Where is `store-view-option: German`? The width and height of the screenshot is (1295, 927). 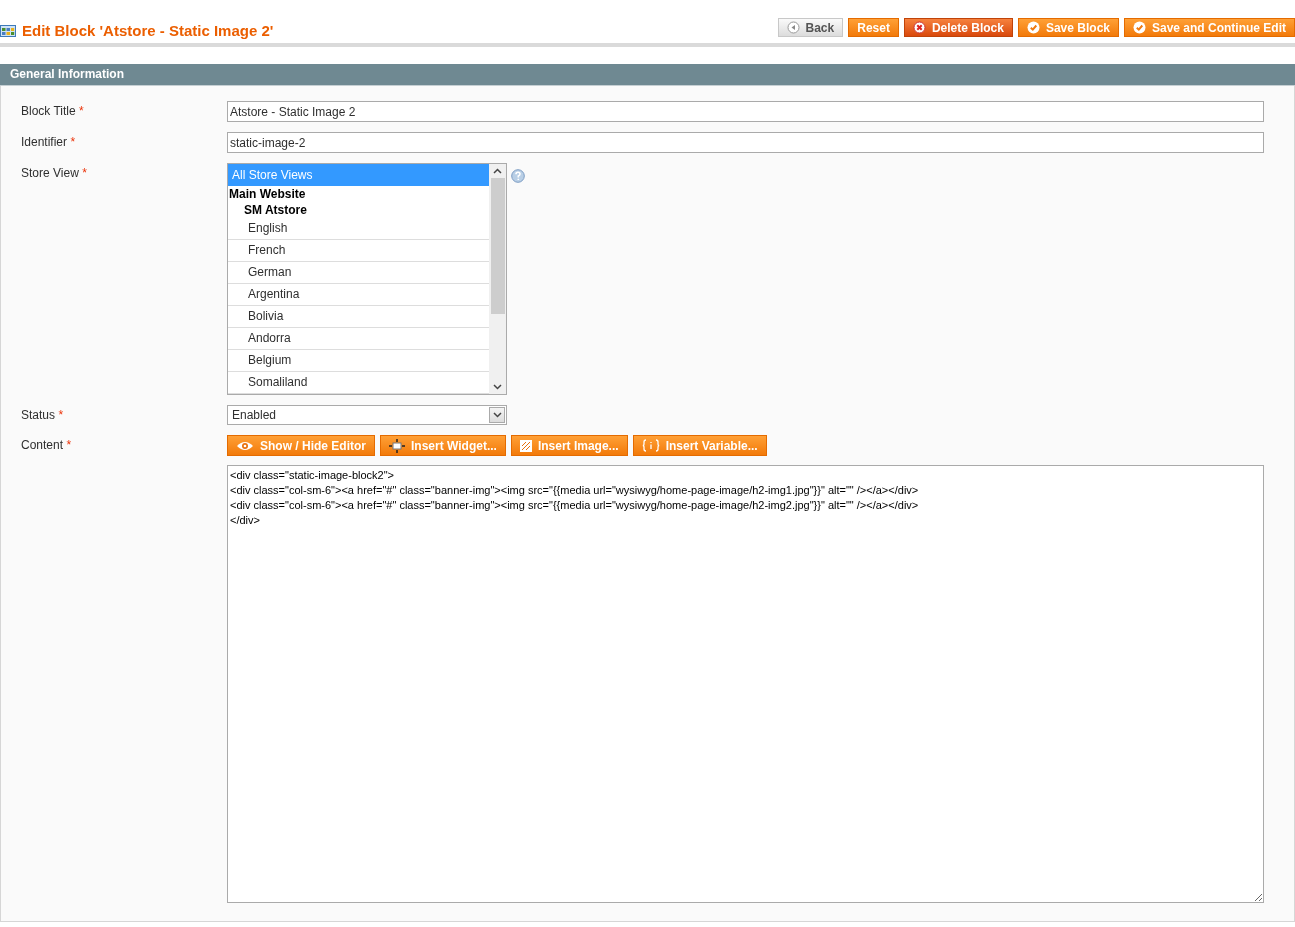 store-view-option: German is located at coordinates (358, 273).